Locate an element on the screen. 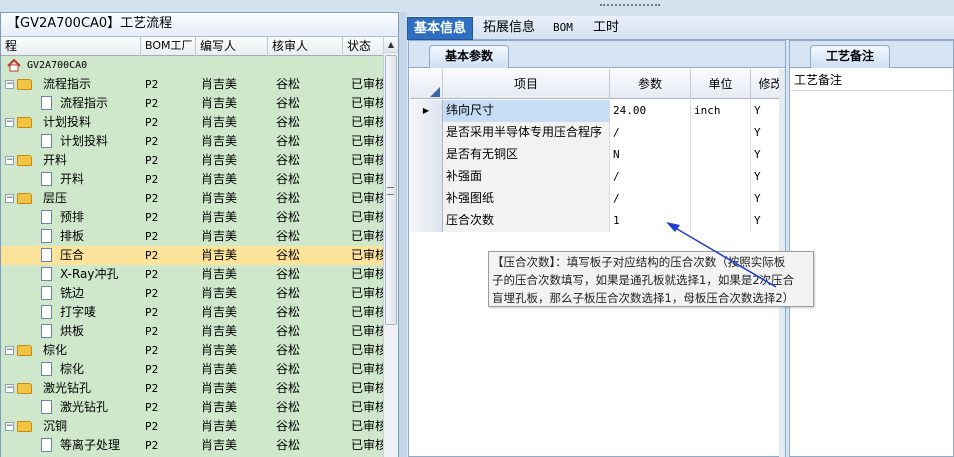  tab-bom: BOM is located at coordinates (563, 28).